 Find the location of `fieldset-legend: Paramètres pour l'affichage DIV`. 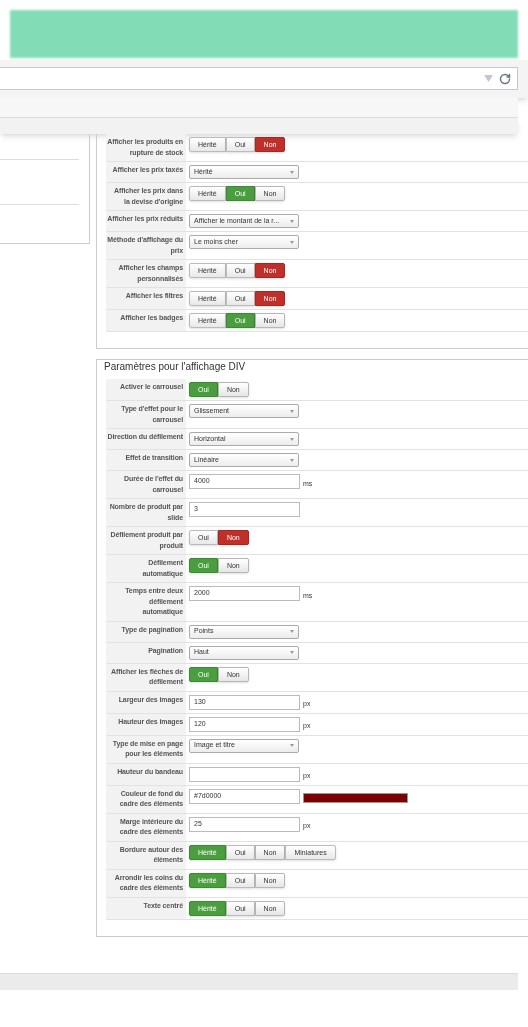

fieldset-legend: Paramètres pour l'affichage DIV is located at coordinates (175, 366).